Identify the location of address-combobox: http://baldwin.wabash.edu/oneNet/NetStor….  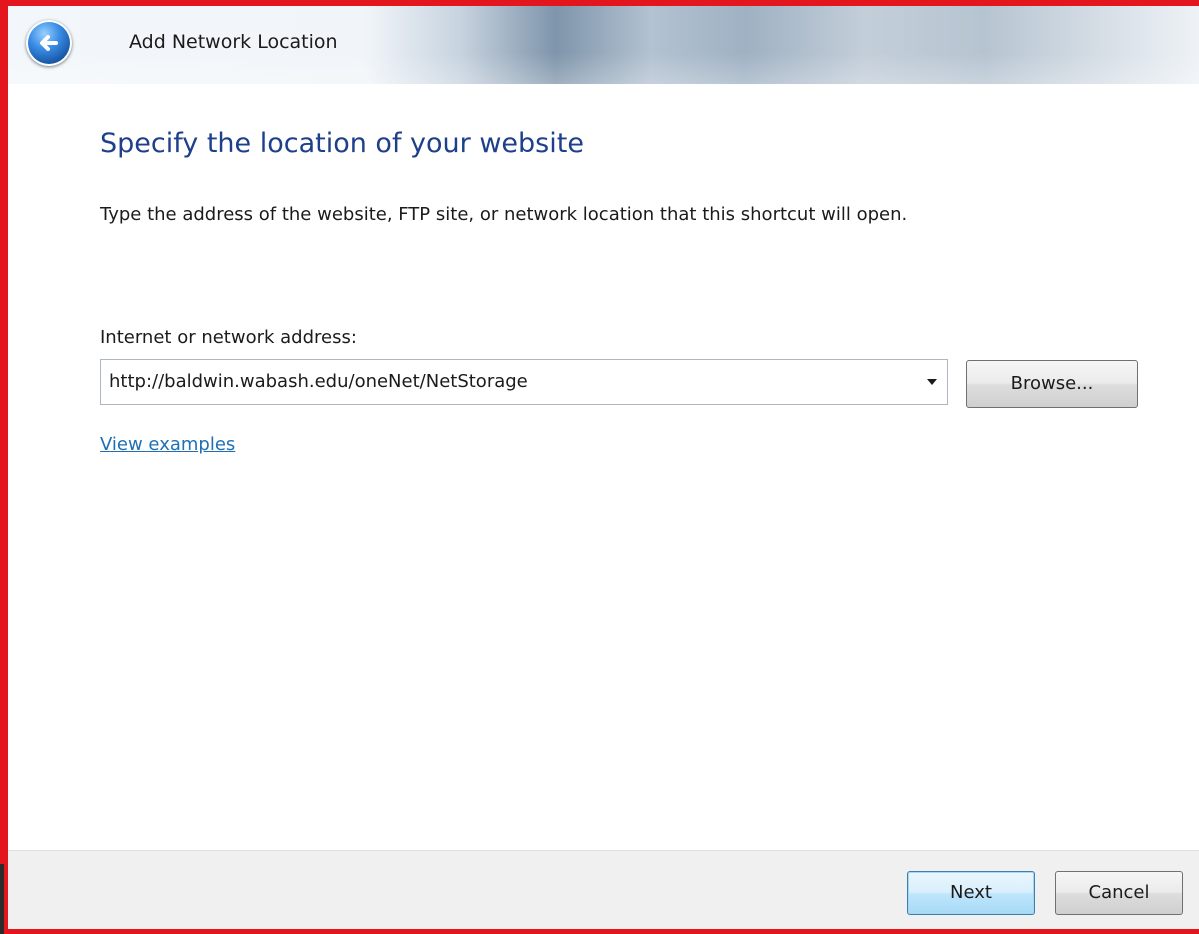
(524, 382).